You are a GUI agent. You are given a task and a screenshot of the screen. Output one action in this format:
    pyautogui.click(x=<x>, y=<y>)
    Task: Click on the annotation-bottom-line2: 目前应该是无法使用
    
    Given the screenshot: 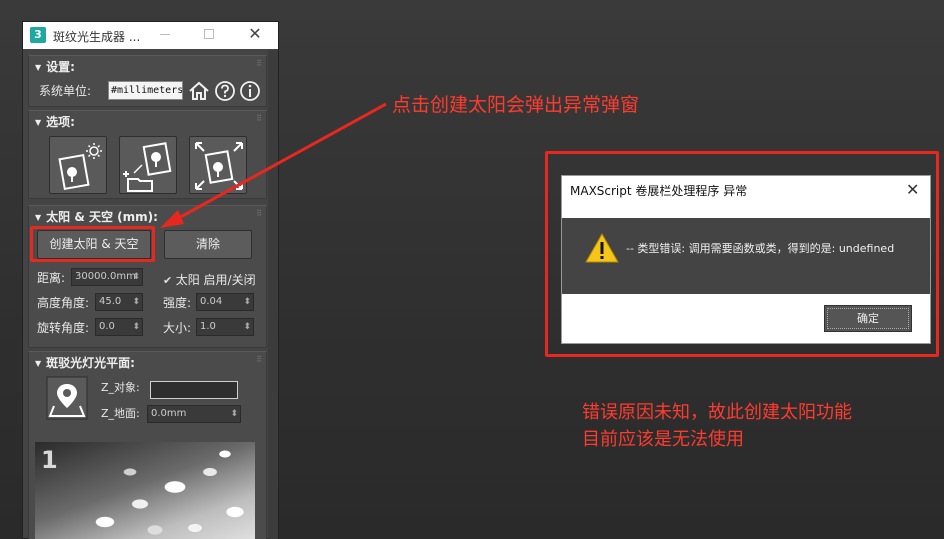 What is the action you would take?
    pyautogui.click(x=663, y=439)
    